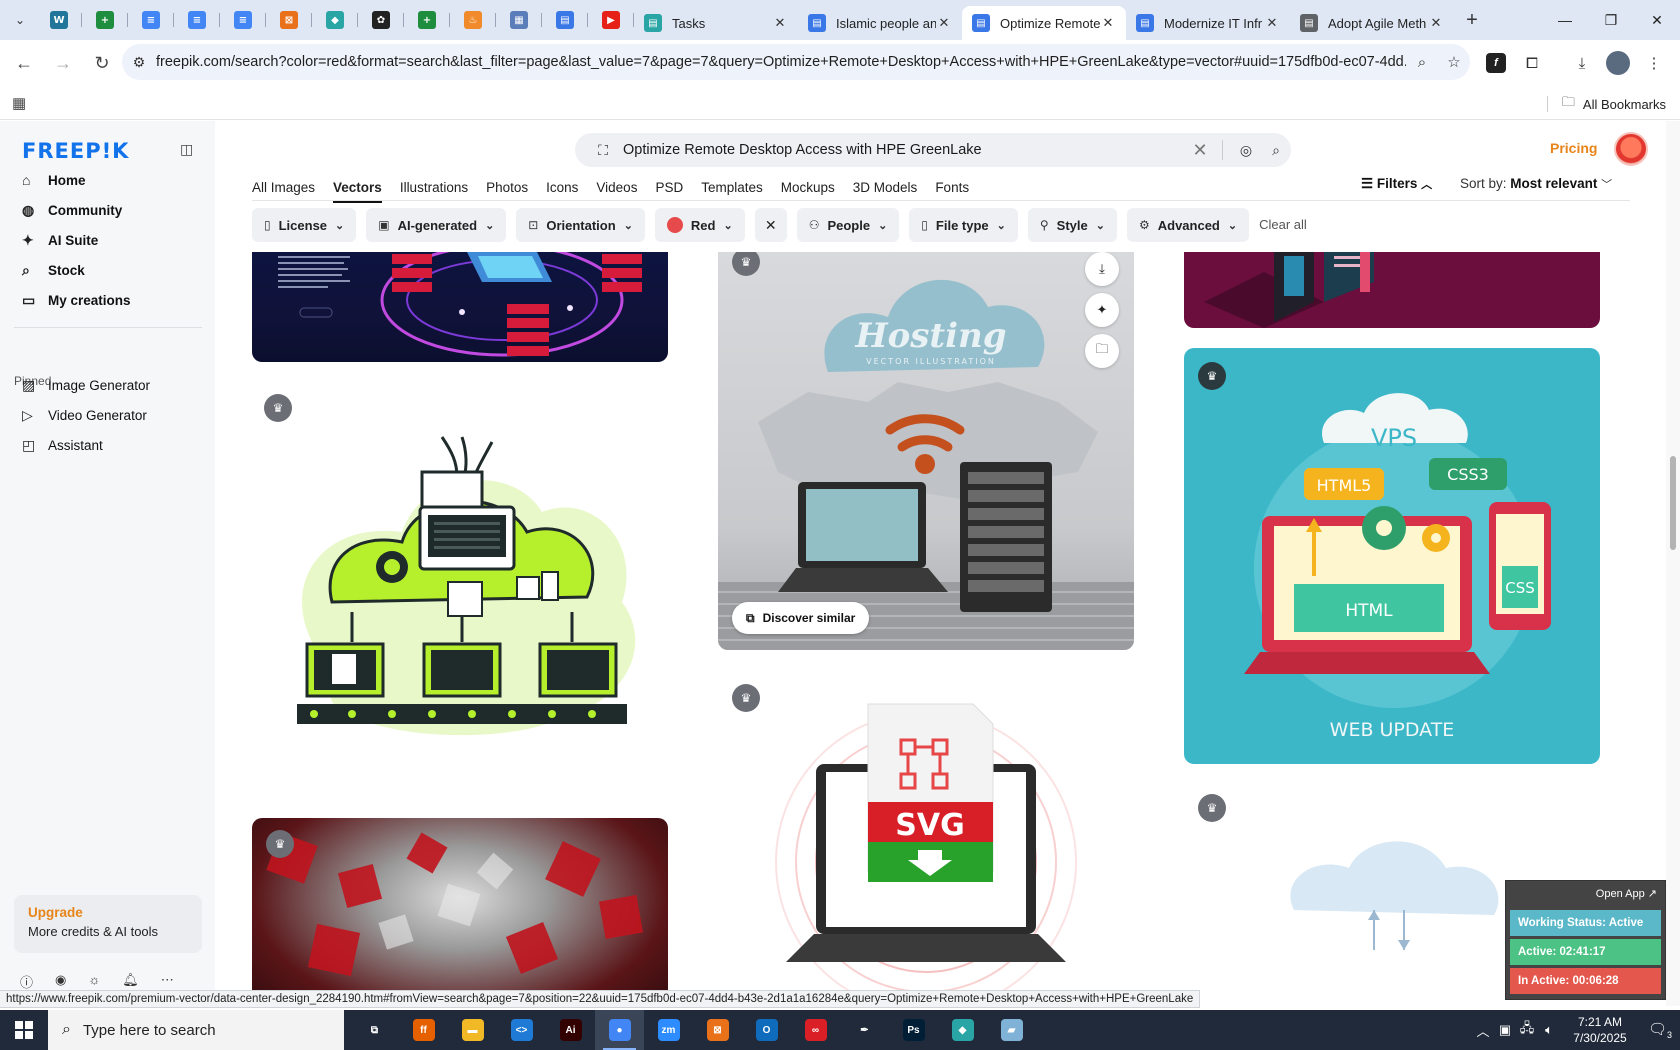 The image size is (1680, 1050). Describe the element at coordinates (304, 225) in the screenshot. I see `filter-chip-license: ▯ License ⌄` at that location.